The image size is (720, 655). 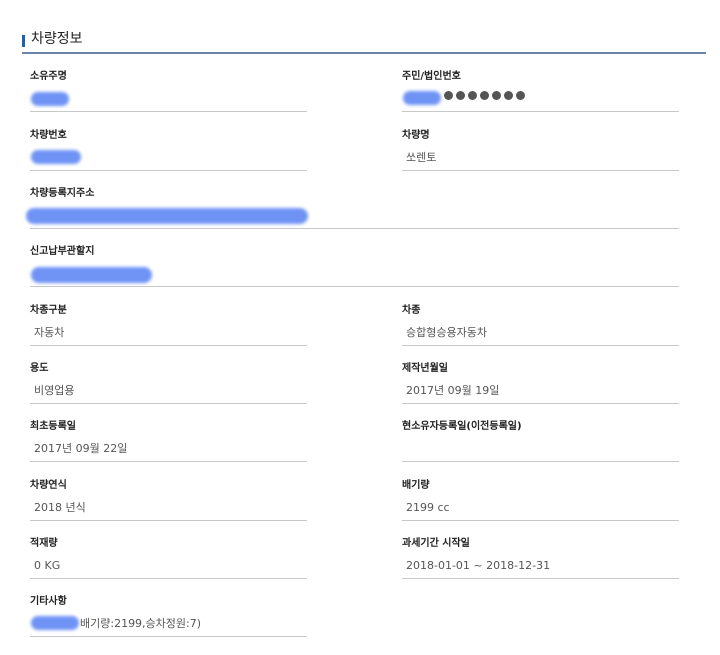 What do you see at coordinates (81, 448) in the screenshot?
I see `field-value-text: 2017년 09월 22일` at bounding box center [81, 448].